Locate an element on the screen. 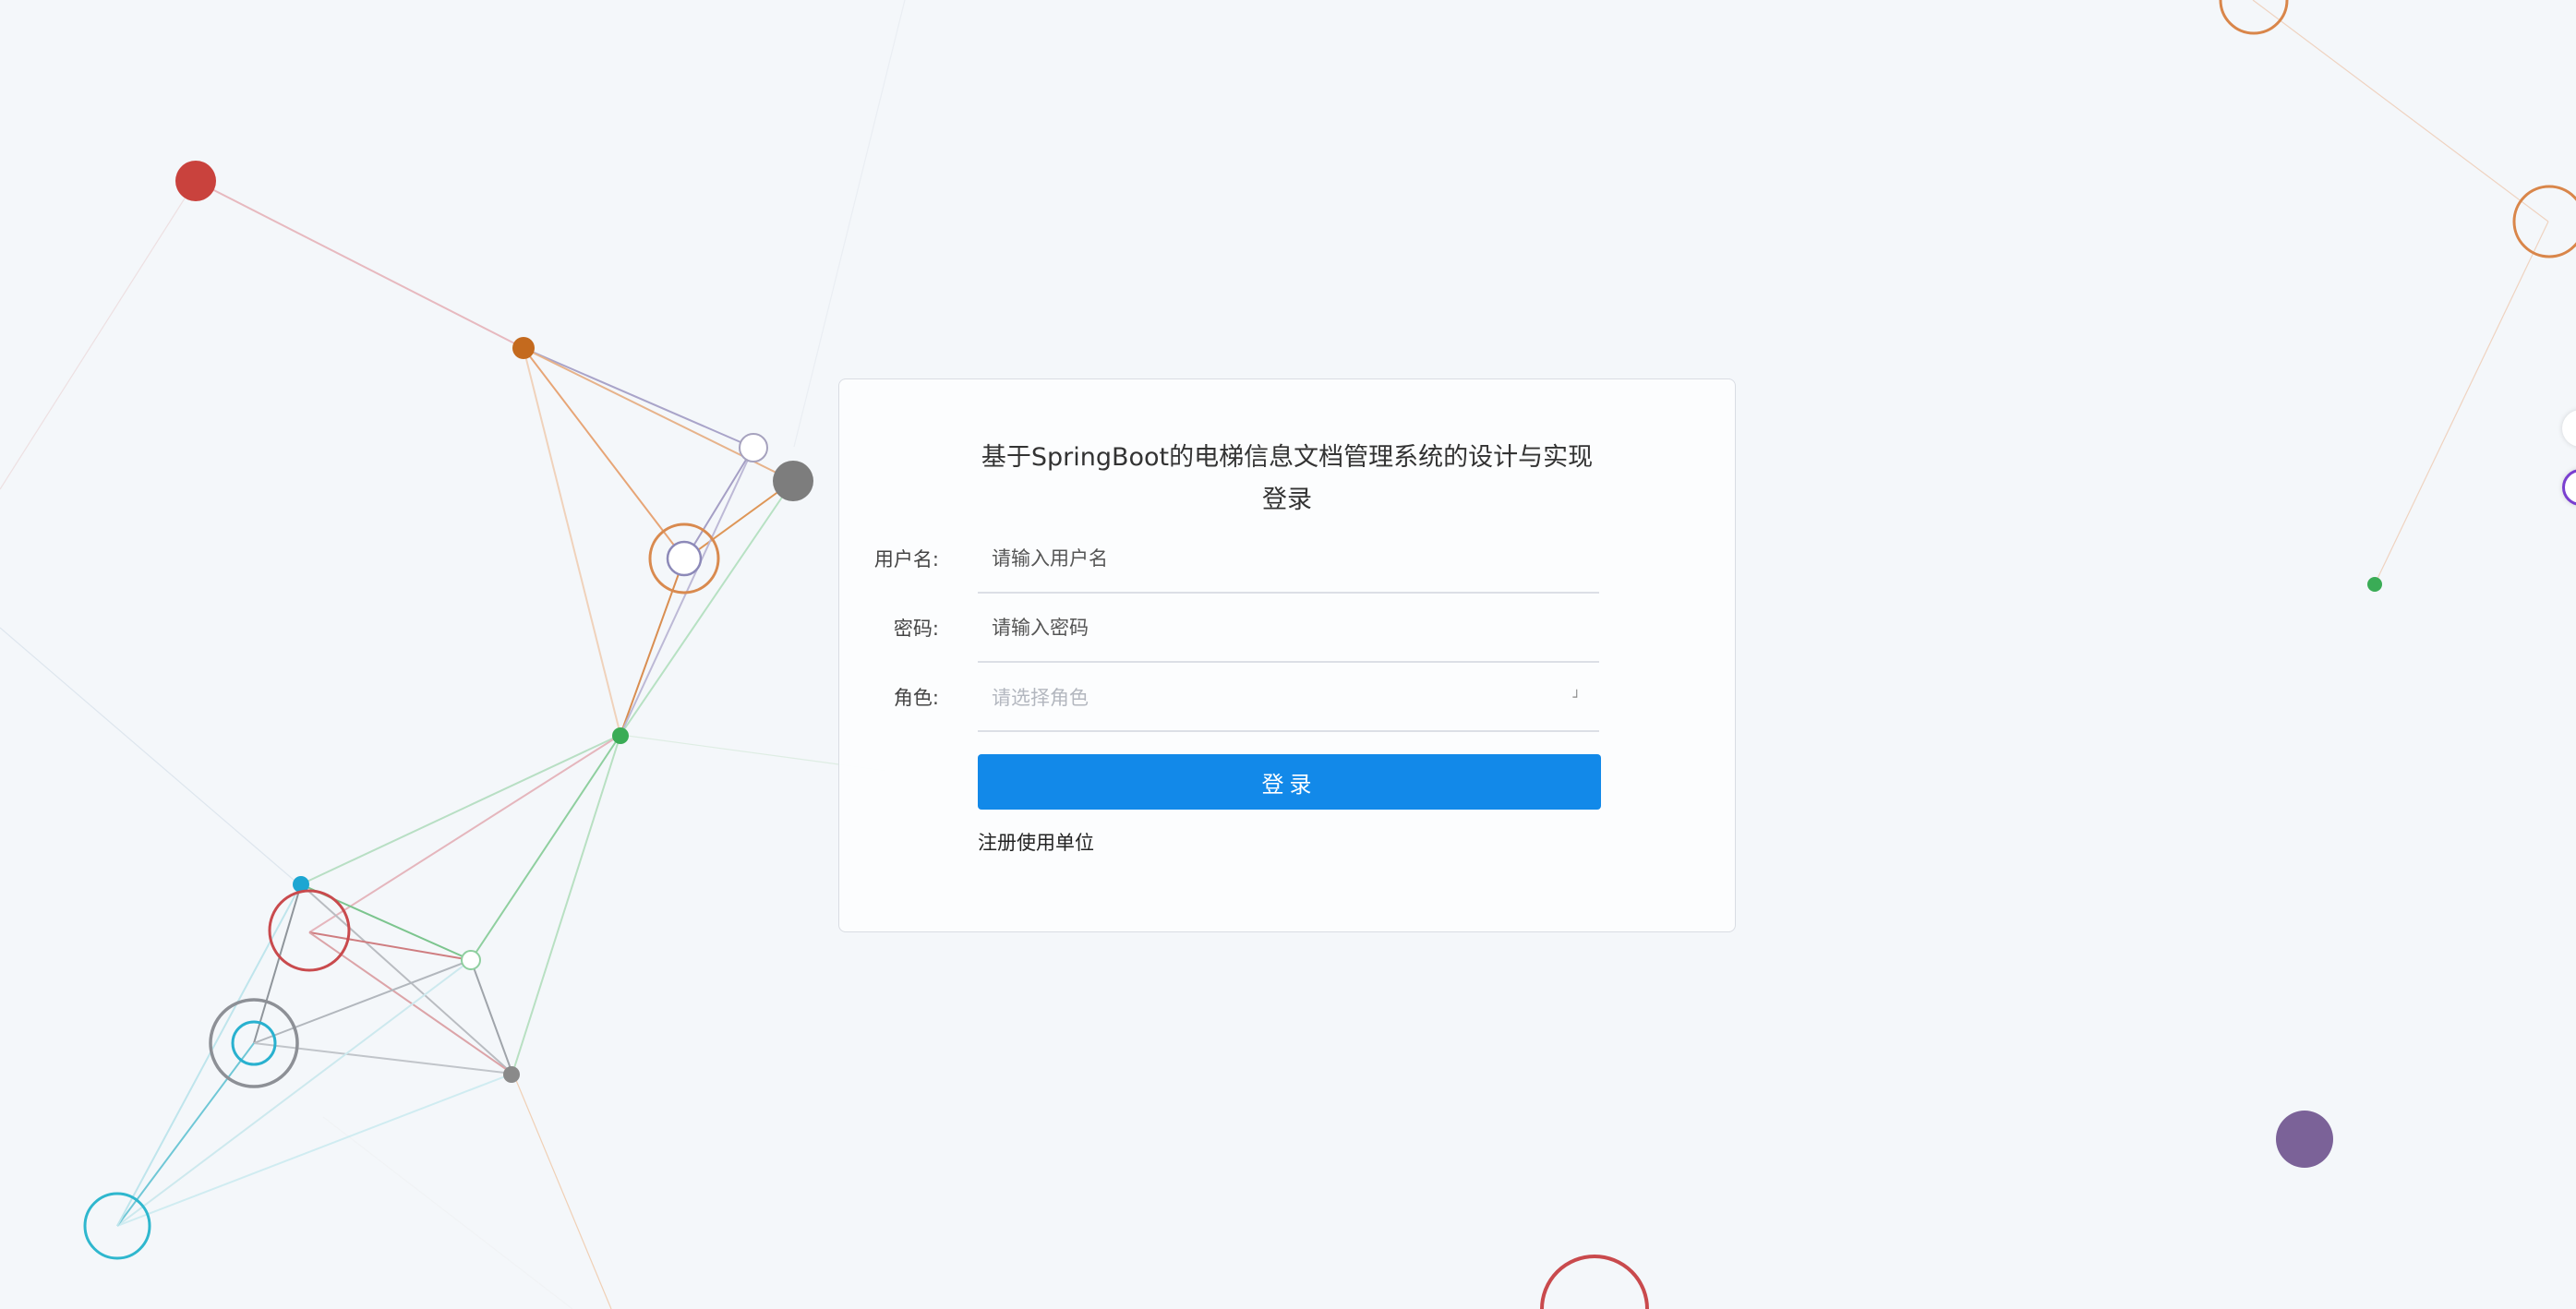 The height and width of the screenshot is (1309, 2576). password-row: 密码: is located at coordinates (1287, 628).